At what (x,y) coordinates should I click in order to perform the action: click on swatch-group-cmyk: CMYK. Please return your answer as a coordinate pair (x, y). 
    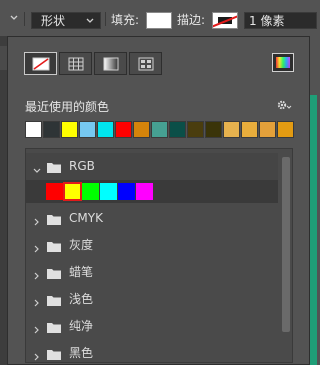
    Looking at the image, I should click on (152, 218).